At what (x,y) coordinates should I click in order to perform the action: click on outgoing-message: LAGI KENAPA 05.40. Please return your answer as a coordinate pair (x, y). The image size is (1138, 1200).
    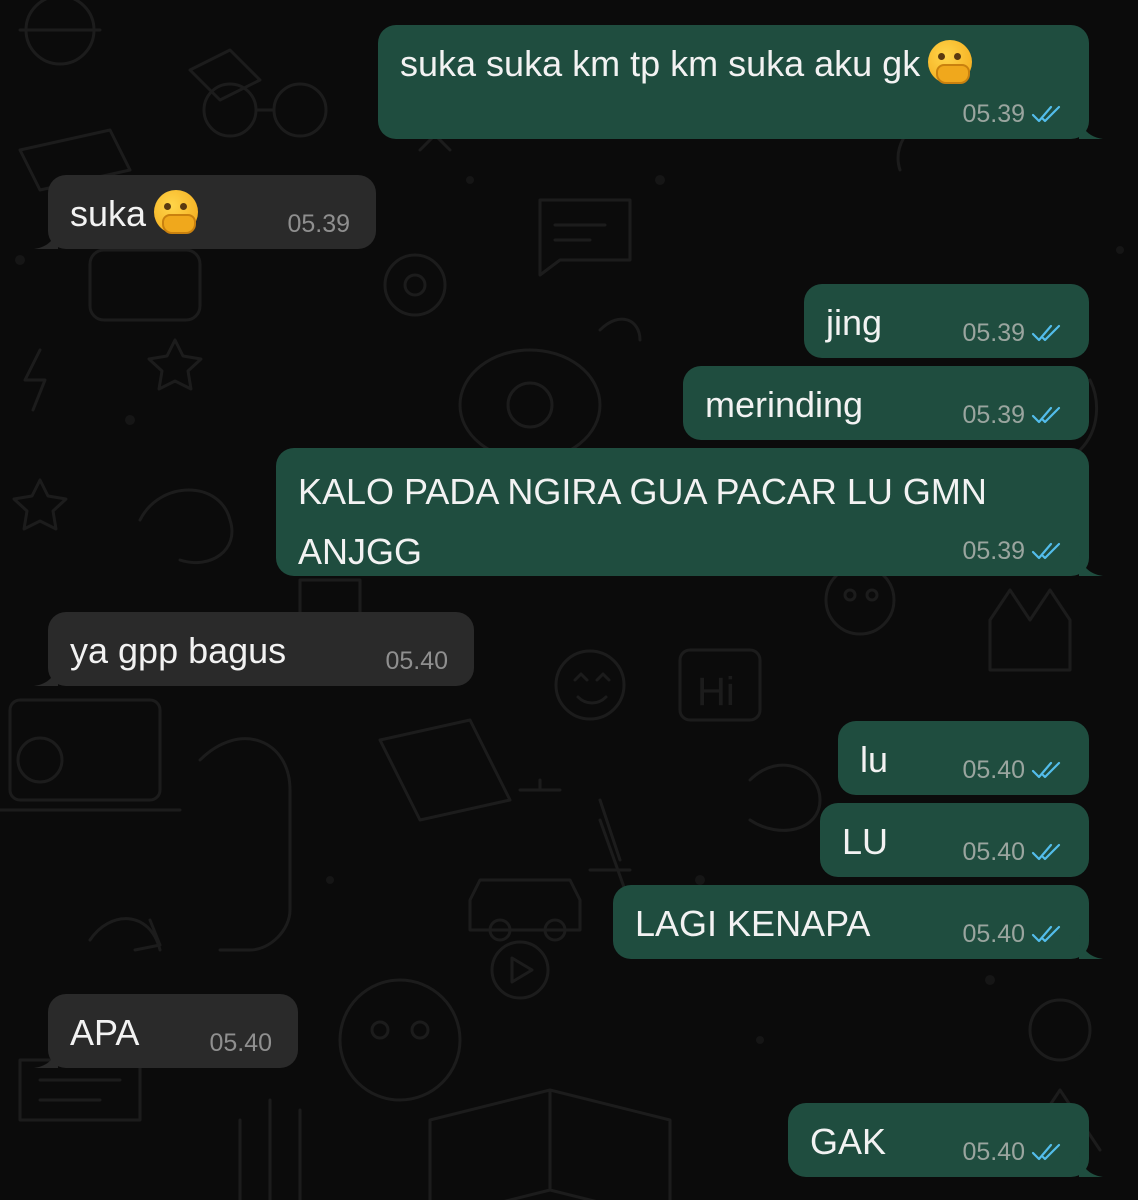
    Looking at the image, I should click on (858, 922).